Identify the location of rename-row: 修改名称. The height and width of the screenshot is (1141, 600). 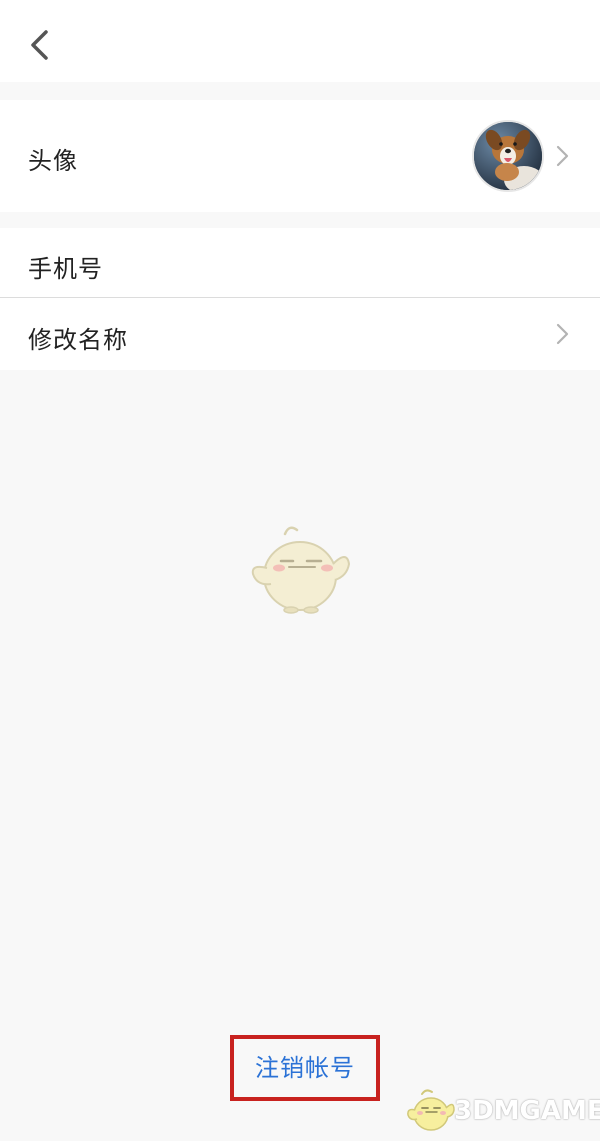
(300, 334).